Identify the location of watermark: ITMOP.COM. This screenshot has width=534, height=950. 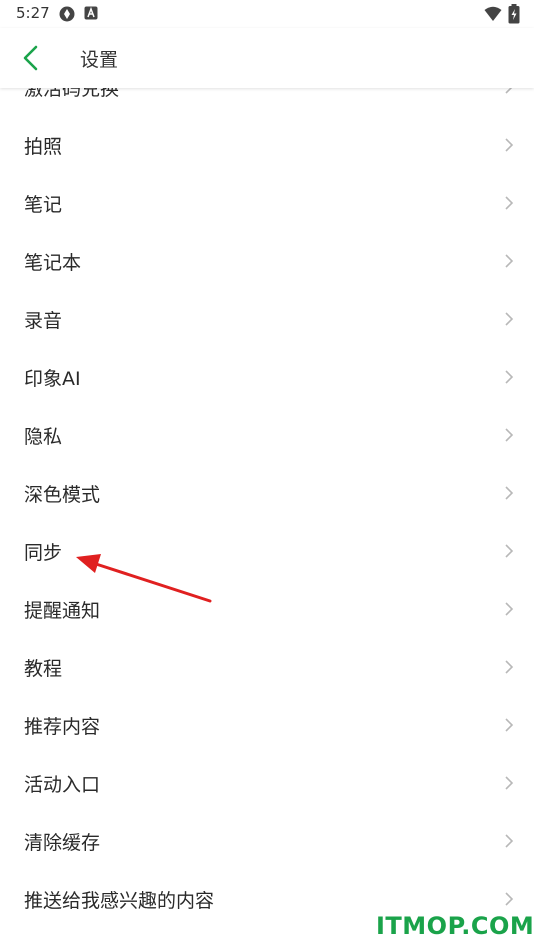
(455, 926).